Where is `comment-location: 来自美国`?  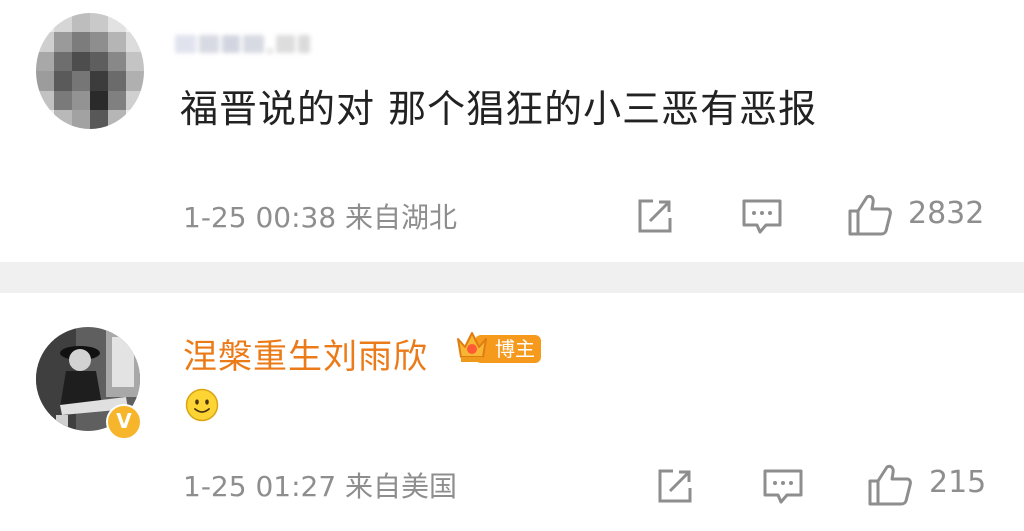 comment-location: 来自美国 is located at coordinates (401, 486).